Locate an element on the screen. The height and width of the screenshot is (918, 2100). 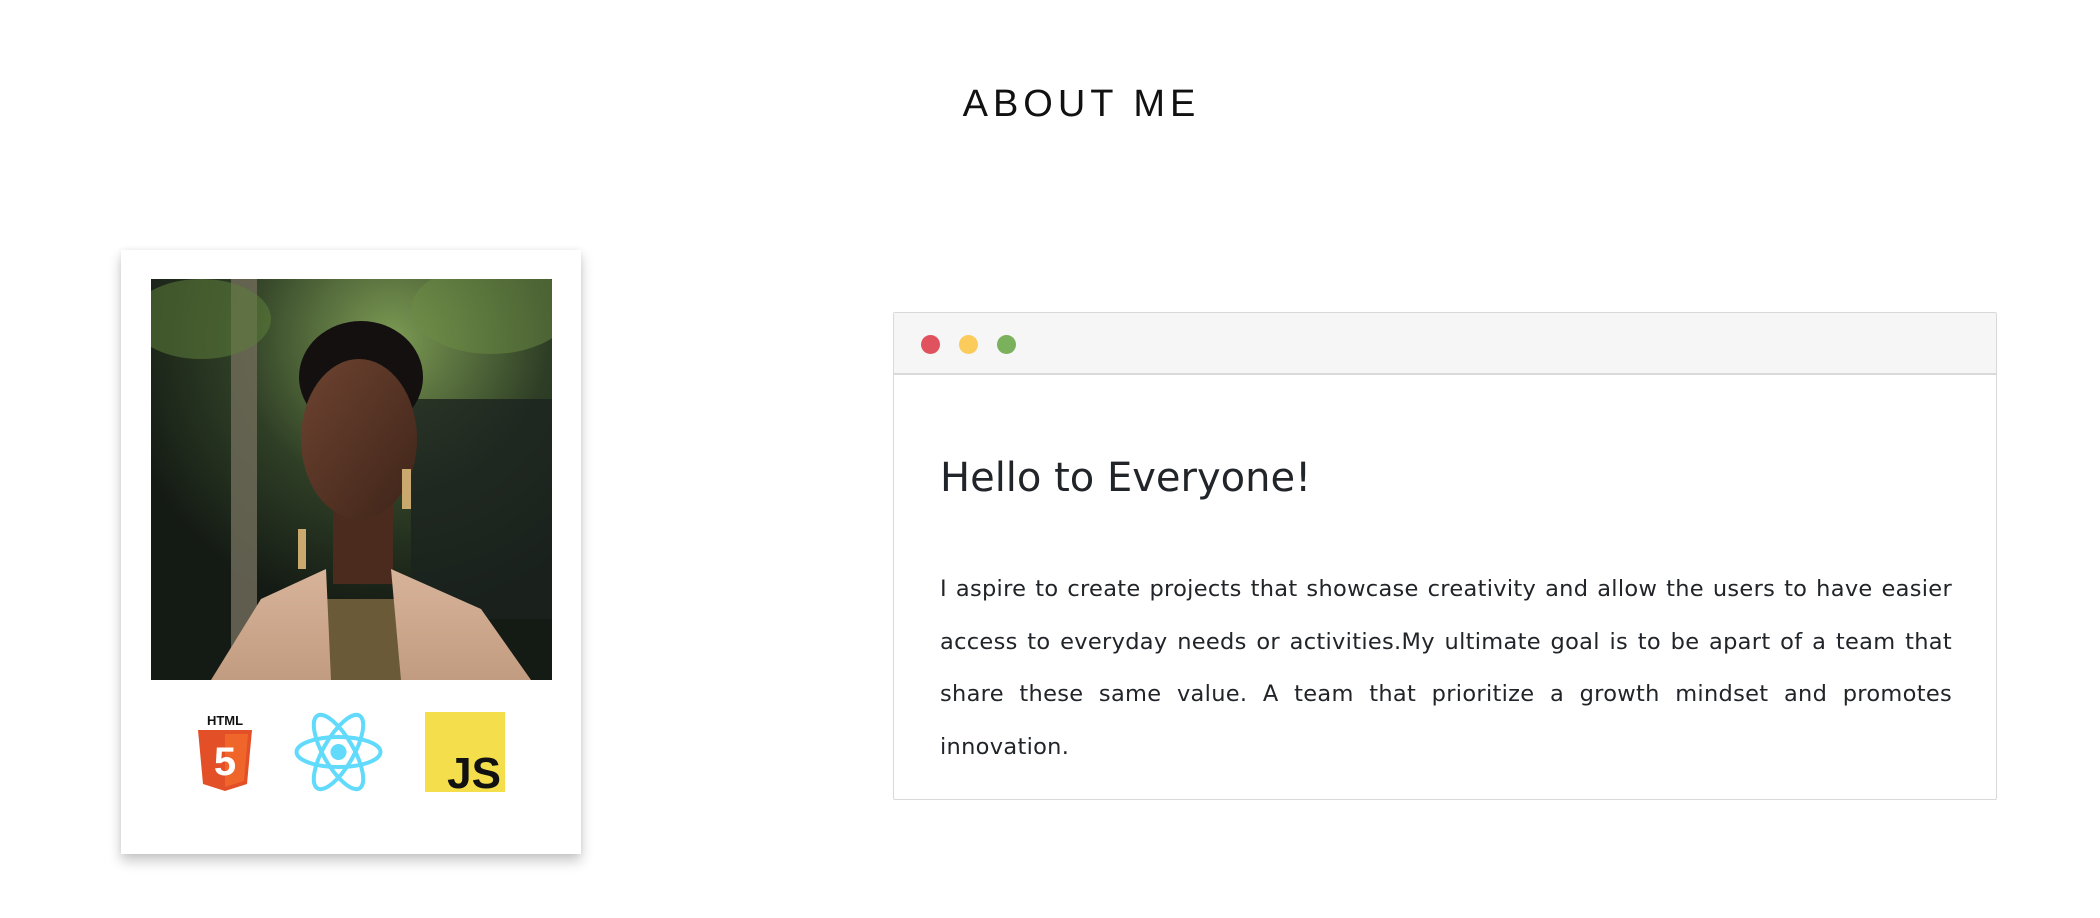
html5-label: HTML is located at coordinates (225, 720).